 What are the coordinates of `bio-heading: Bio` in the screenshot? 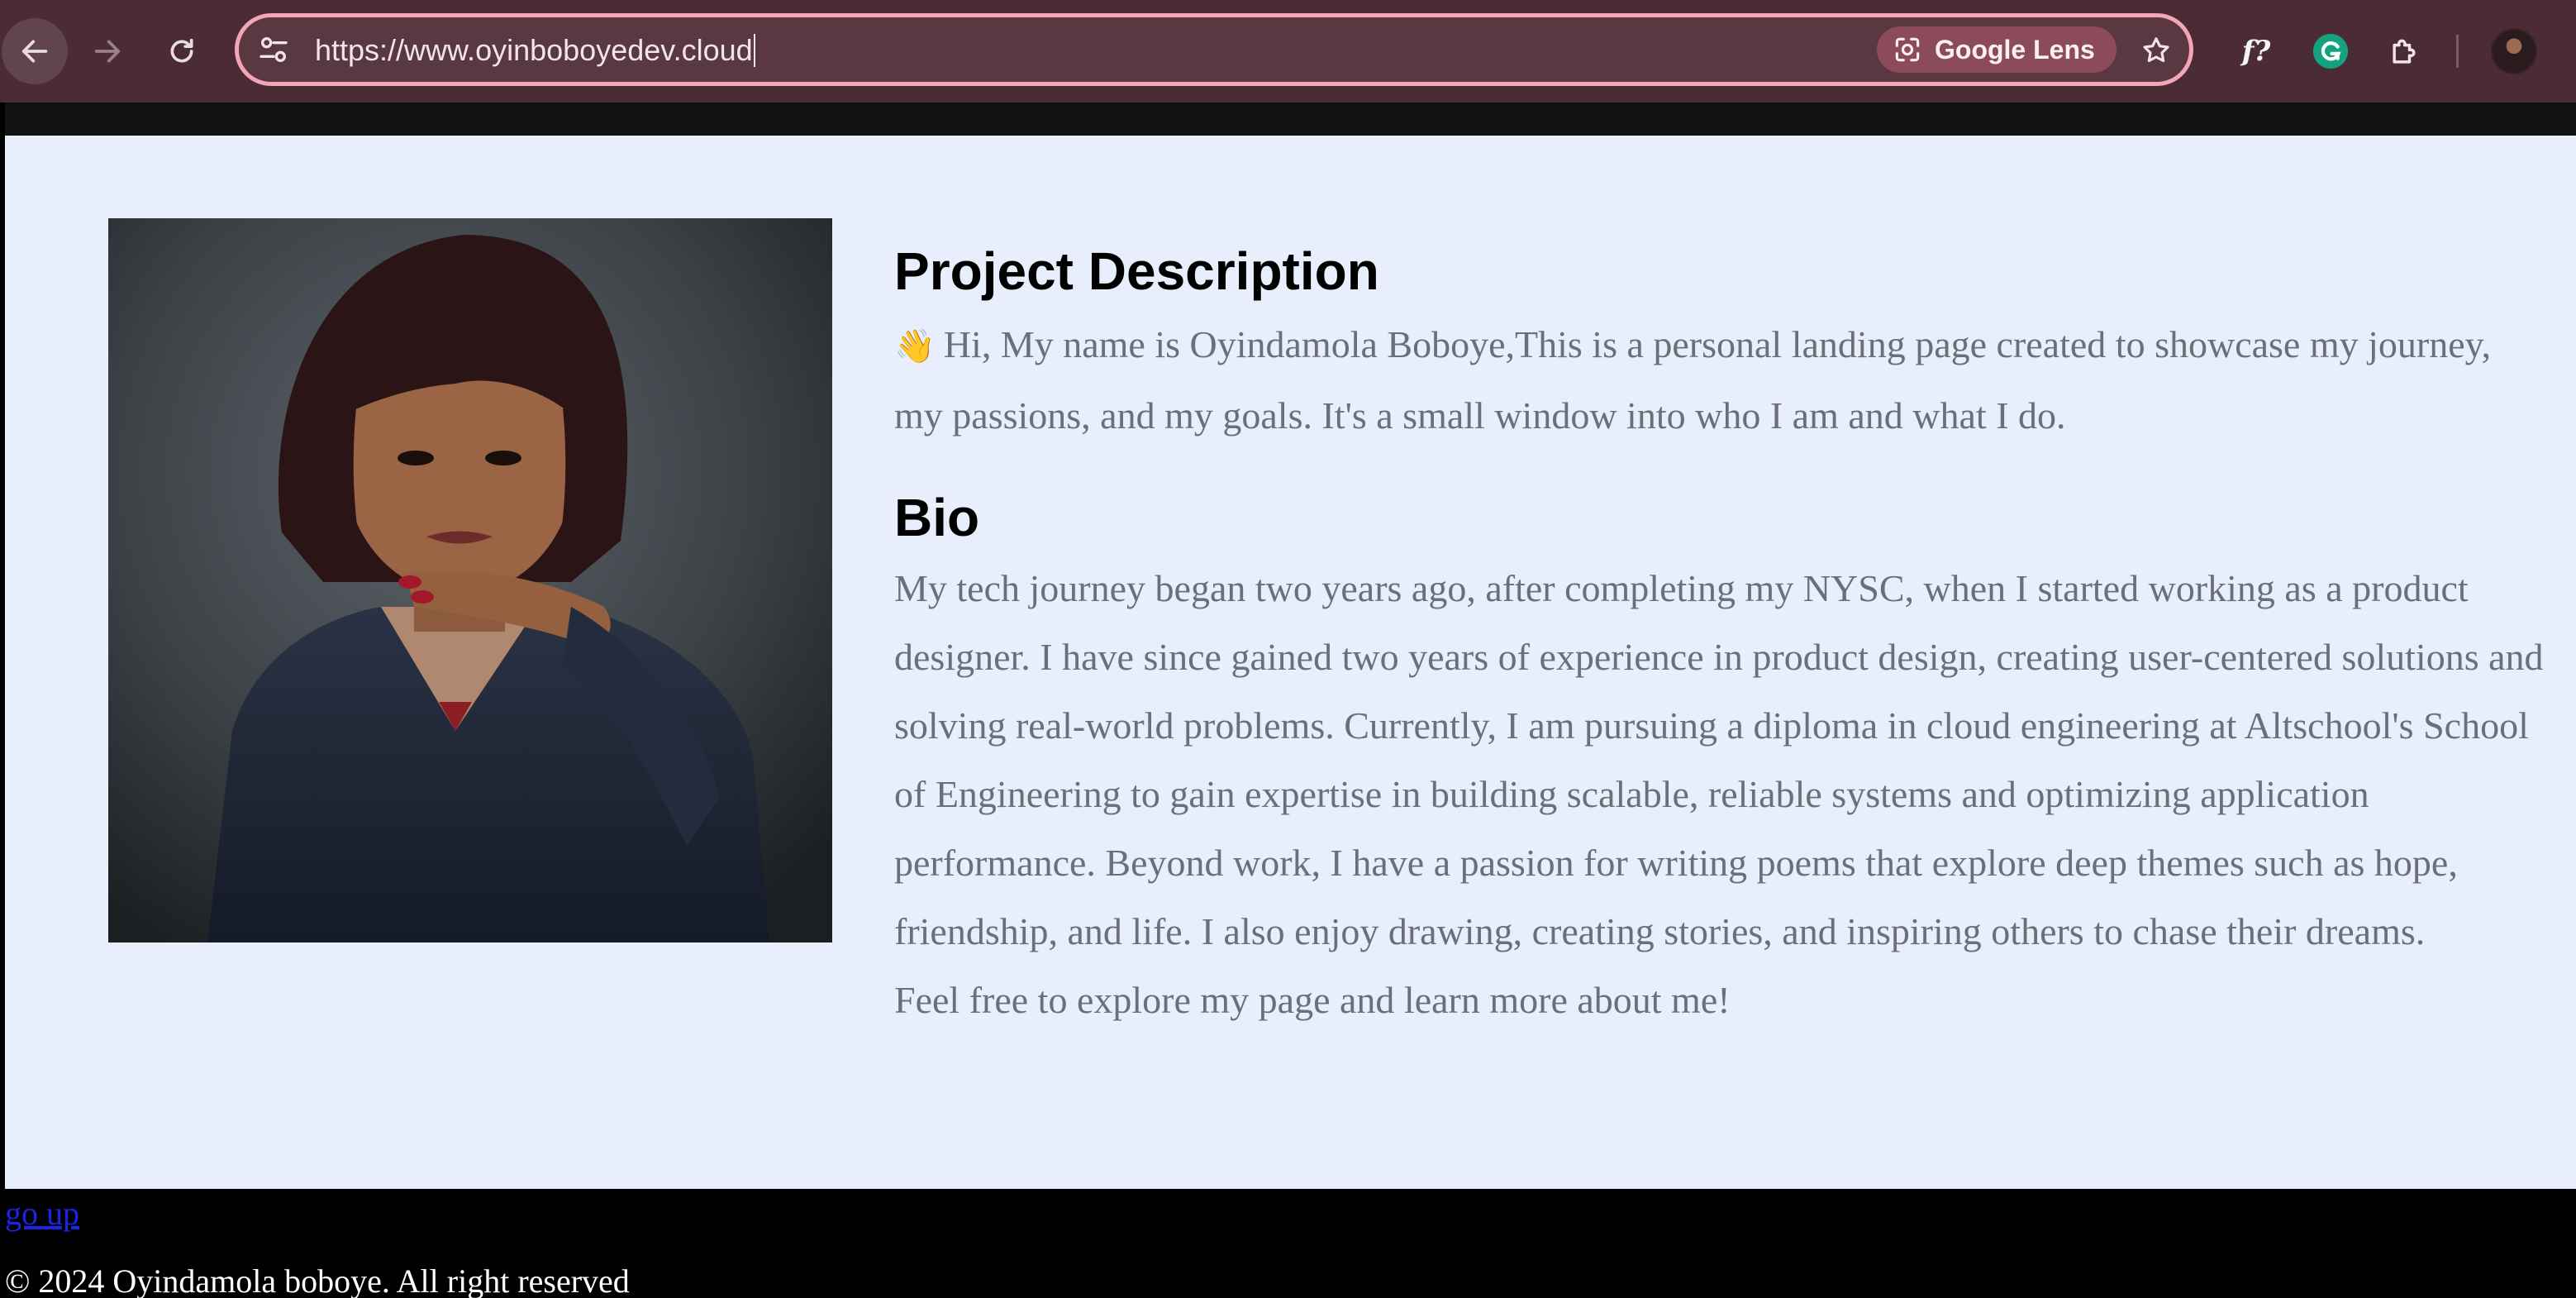 It's located at (937, 518).